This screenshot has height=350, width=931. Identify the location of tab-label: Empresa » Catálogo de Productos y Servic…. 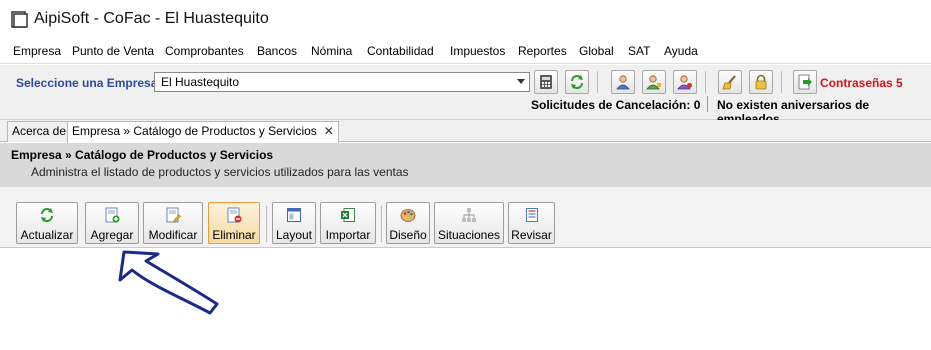
(194, 131).